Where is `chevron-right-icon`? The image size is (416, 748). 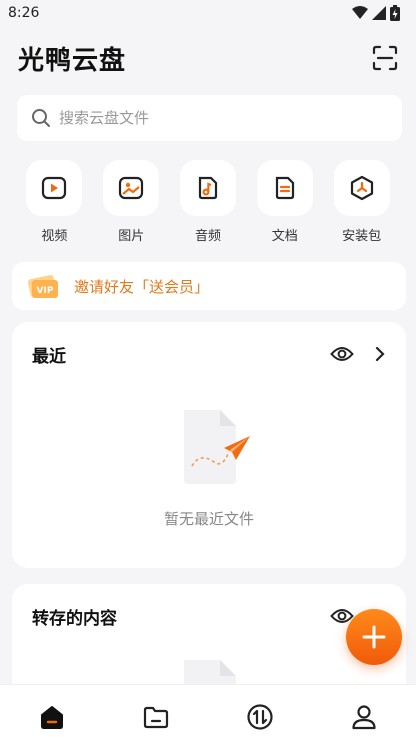
chevron-right-icon is located at coordinates (380, 354).